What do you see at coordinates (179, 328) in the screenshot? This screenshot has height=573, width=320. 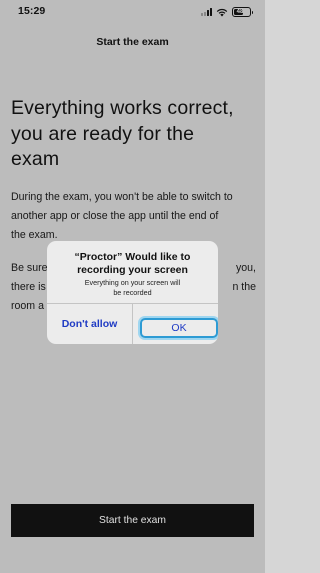 I see `ok-button: OK` at bounding box center [179, 328].